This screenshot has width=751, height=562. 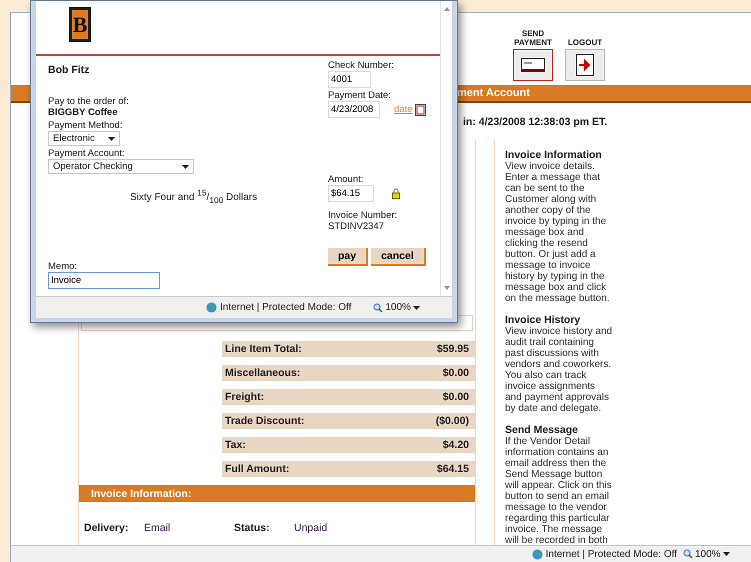 What do you see at coordinates (533, 38) in the screenshot?
I see `toolbar-label: SEND PAYMENT` at bounding box center [533, 38].